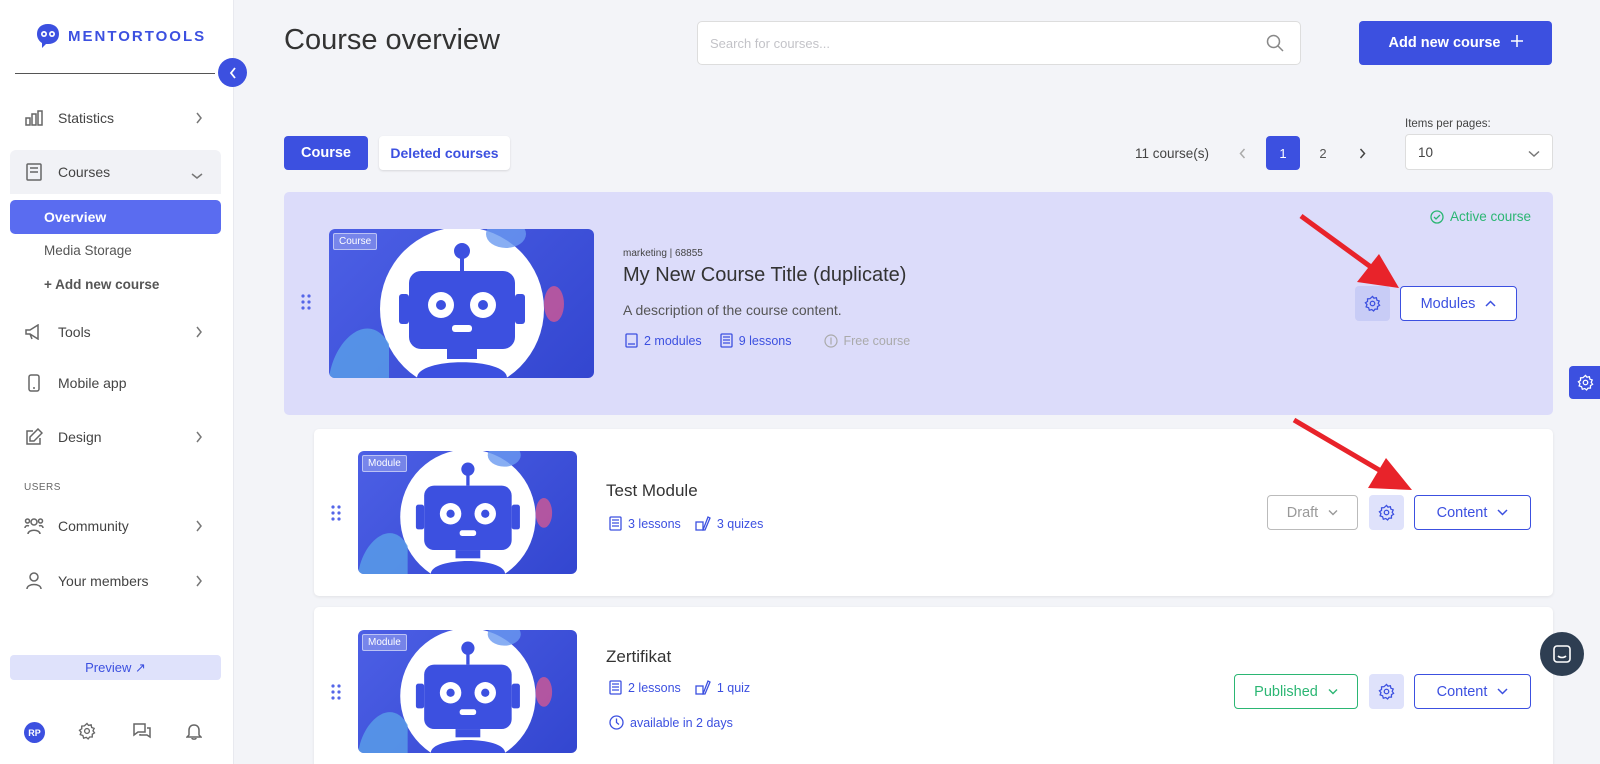 The width and height of the screenshot is (1600, 764). What do you see at coordinates (1172, 153) in the screenshot?
I see `course-count: 11 course(s)` at bounding box center [1172, 153].